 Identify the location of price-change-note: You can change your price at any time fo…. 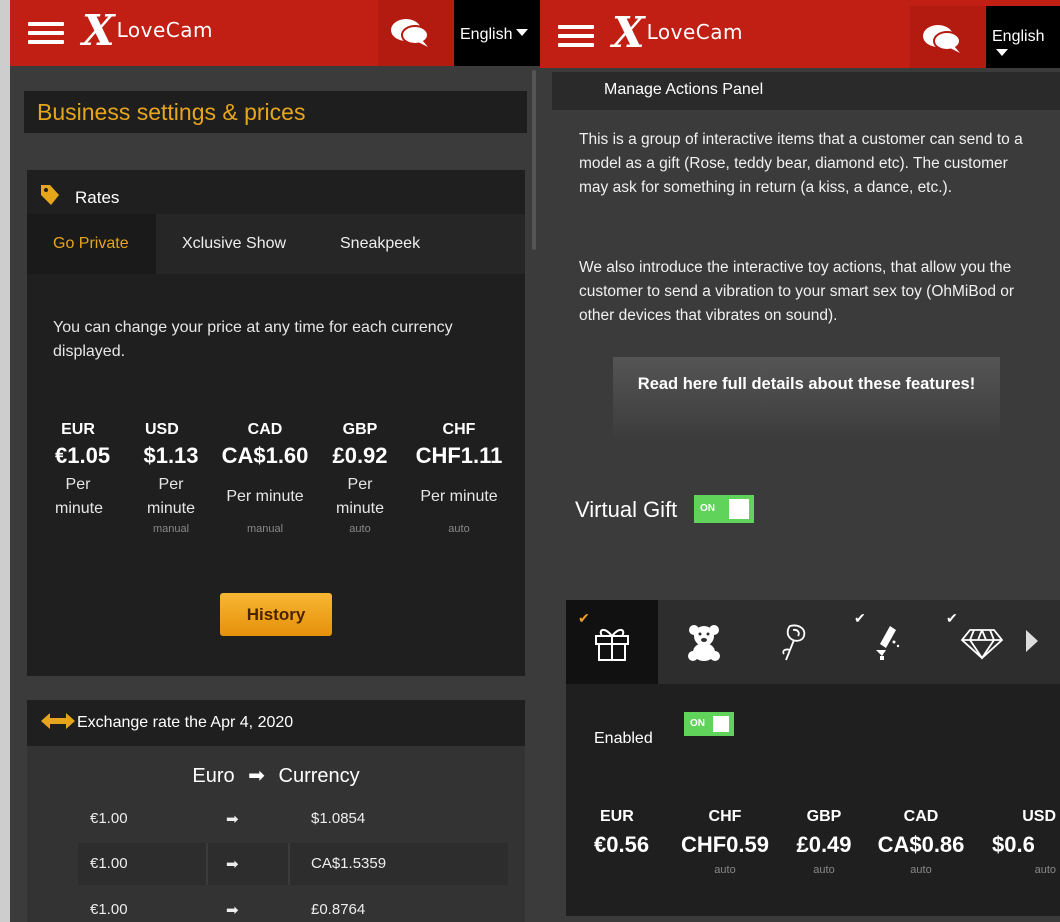
(253, 339).